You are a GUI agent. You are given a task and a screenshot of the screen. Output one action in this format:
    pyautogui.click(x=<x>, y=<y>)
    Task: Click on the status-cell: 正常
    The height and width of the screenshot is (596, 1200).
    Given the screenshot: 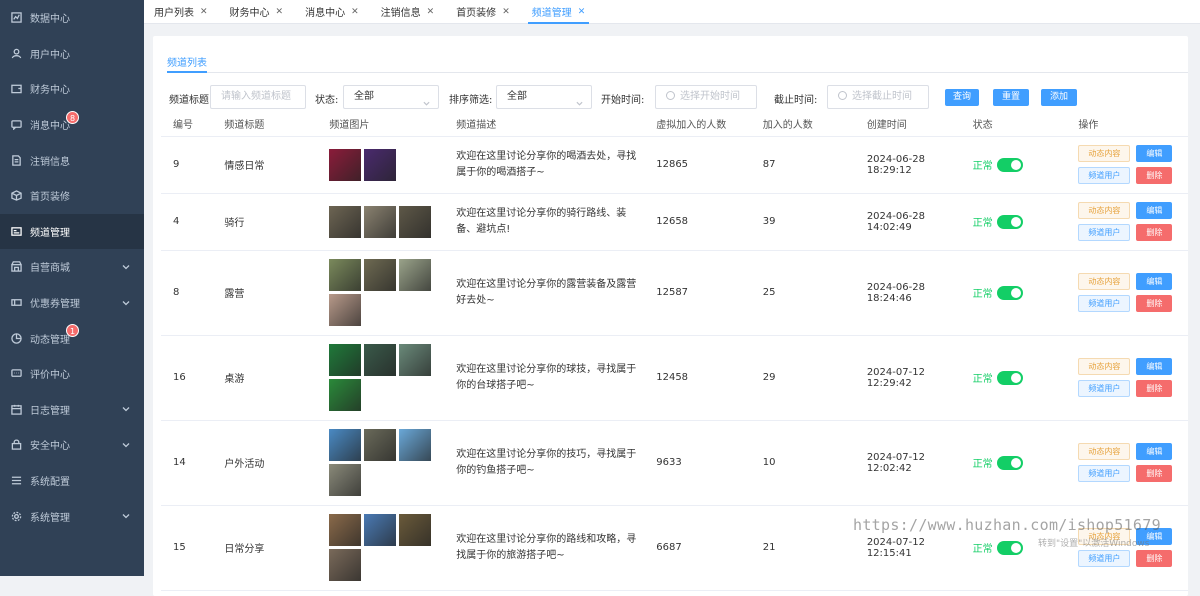 What is the action you would take?
    pyautogui.click(x=1020, y=462)
    